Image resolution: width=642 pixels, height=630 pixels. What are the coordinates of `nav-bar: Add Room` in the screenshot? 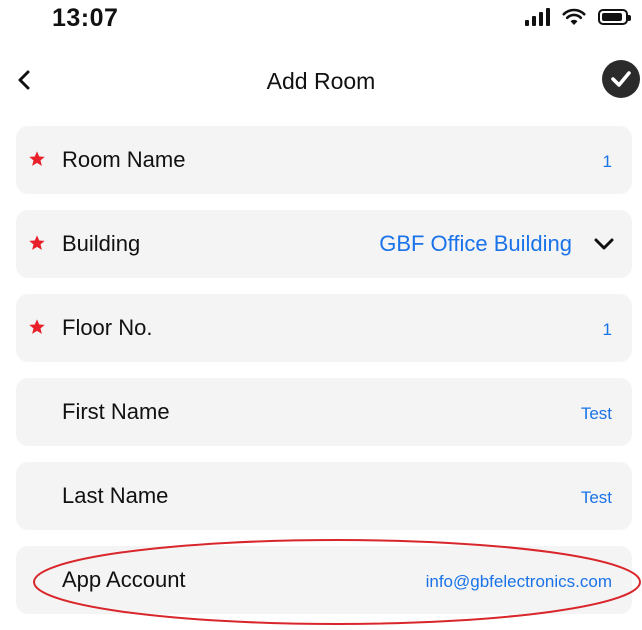 It's located at (321, 81).